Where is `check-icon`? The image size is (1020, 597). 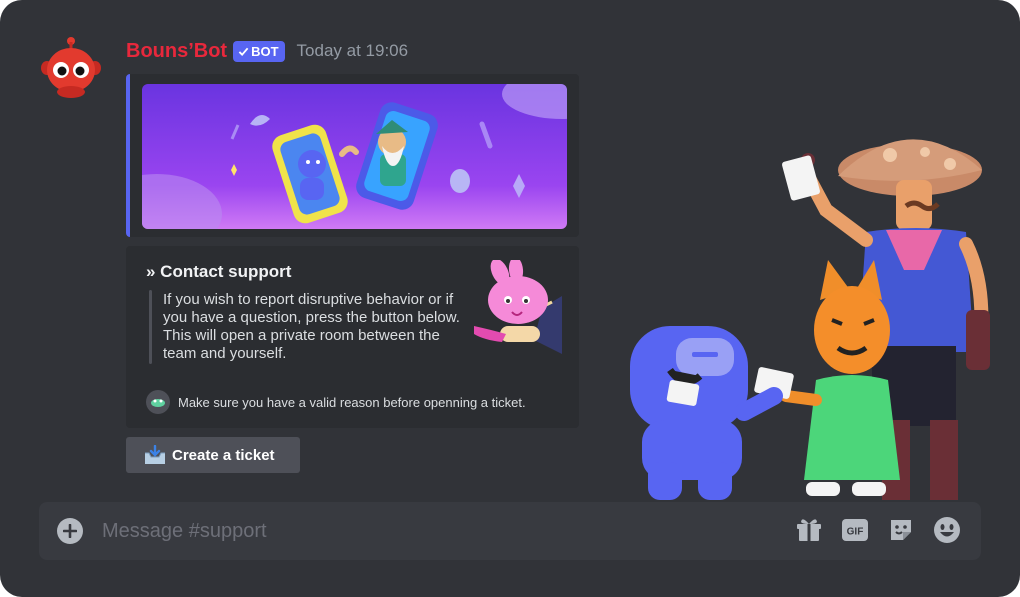
check-icon is located at coordinates (243, 51).